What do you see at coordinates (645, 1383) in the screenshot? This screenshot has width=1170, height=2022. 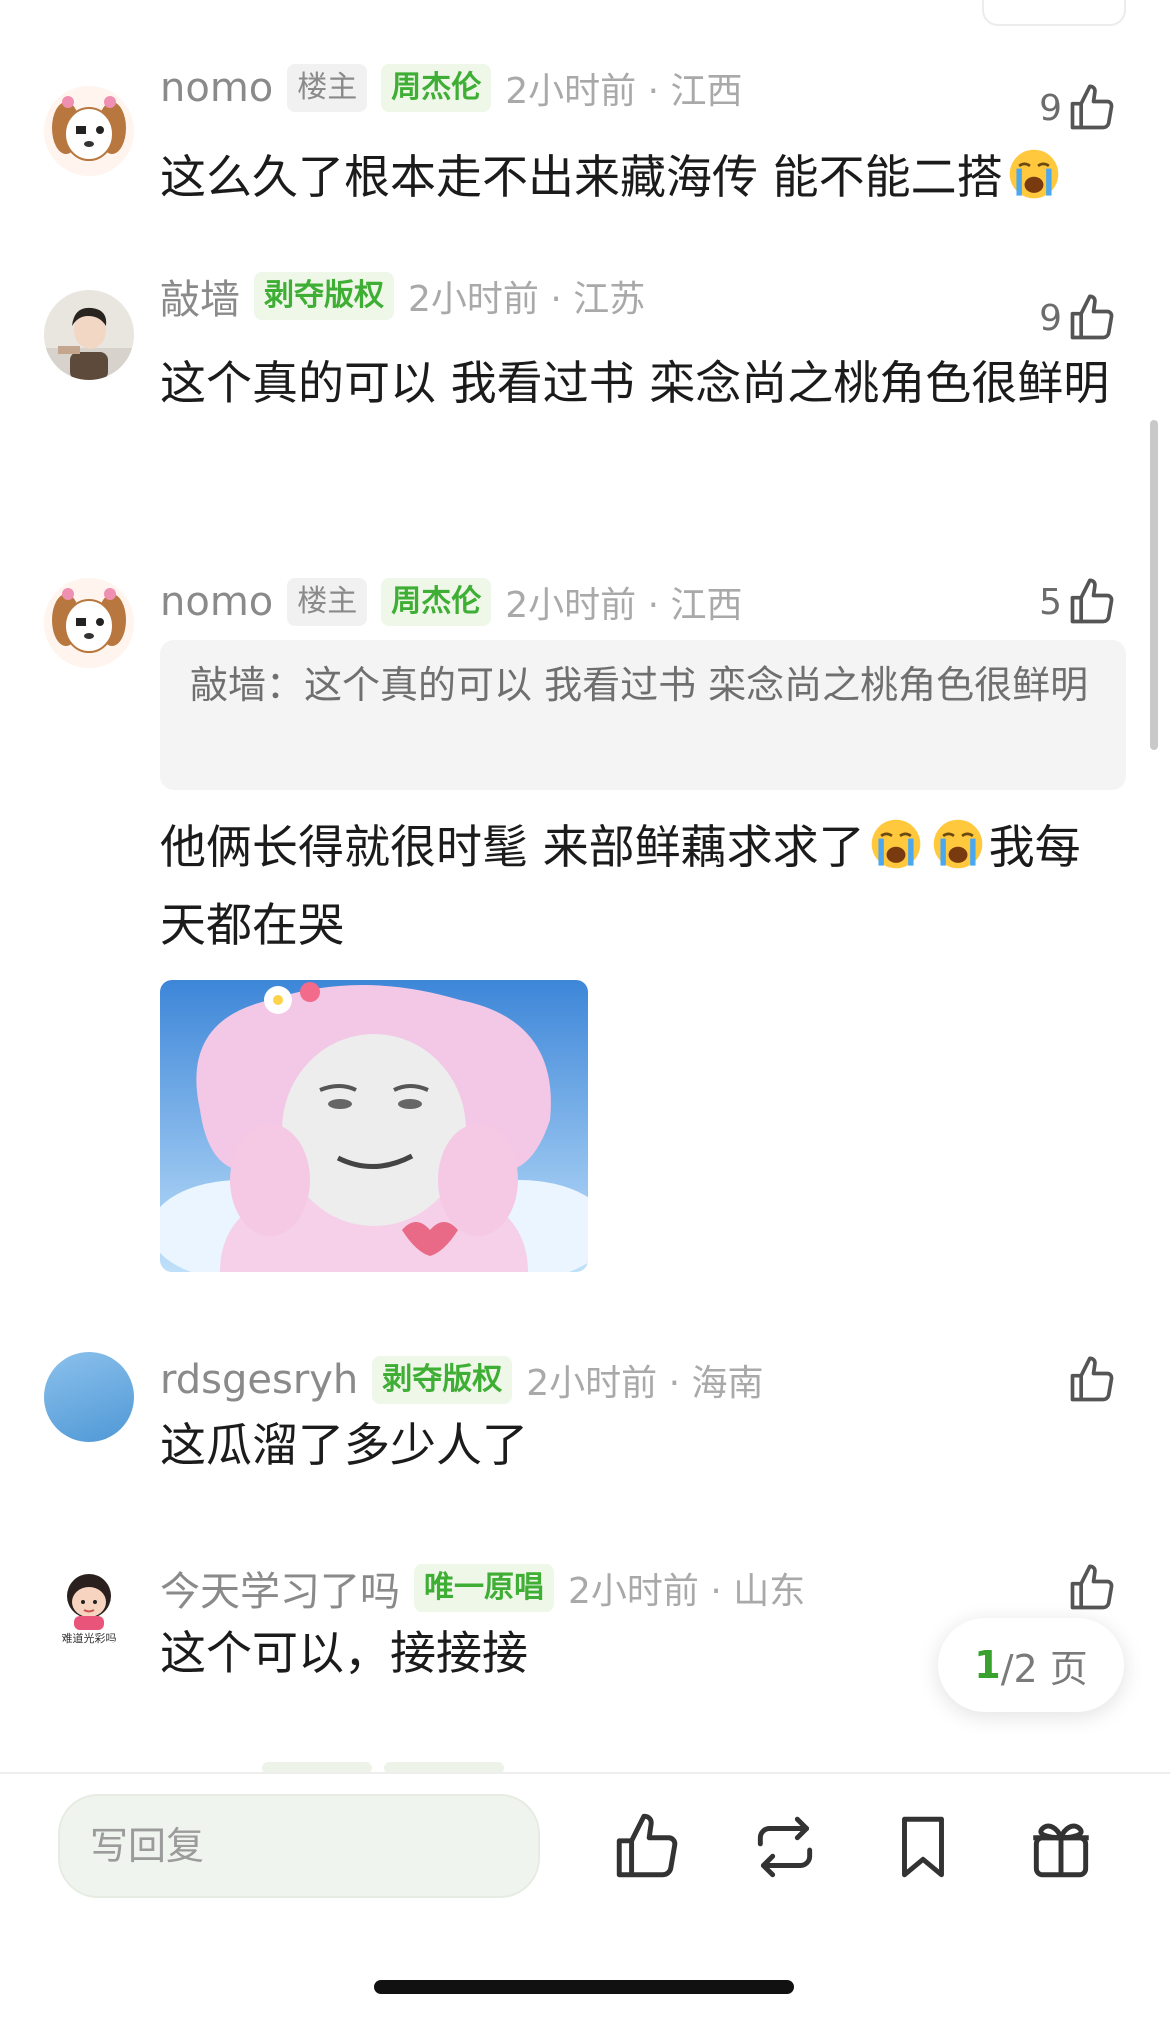 I see `timestamp-location: 2小时前 · 海南` at bounding box center [645, 1383].